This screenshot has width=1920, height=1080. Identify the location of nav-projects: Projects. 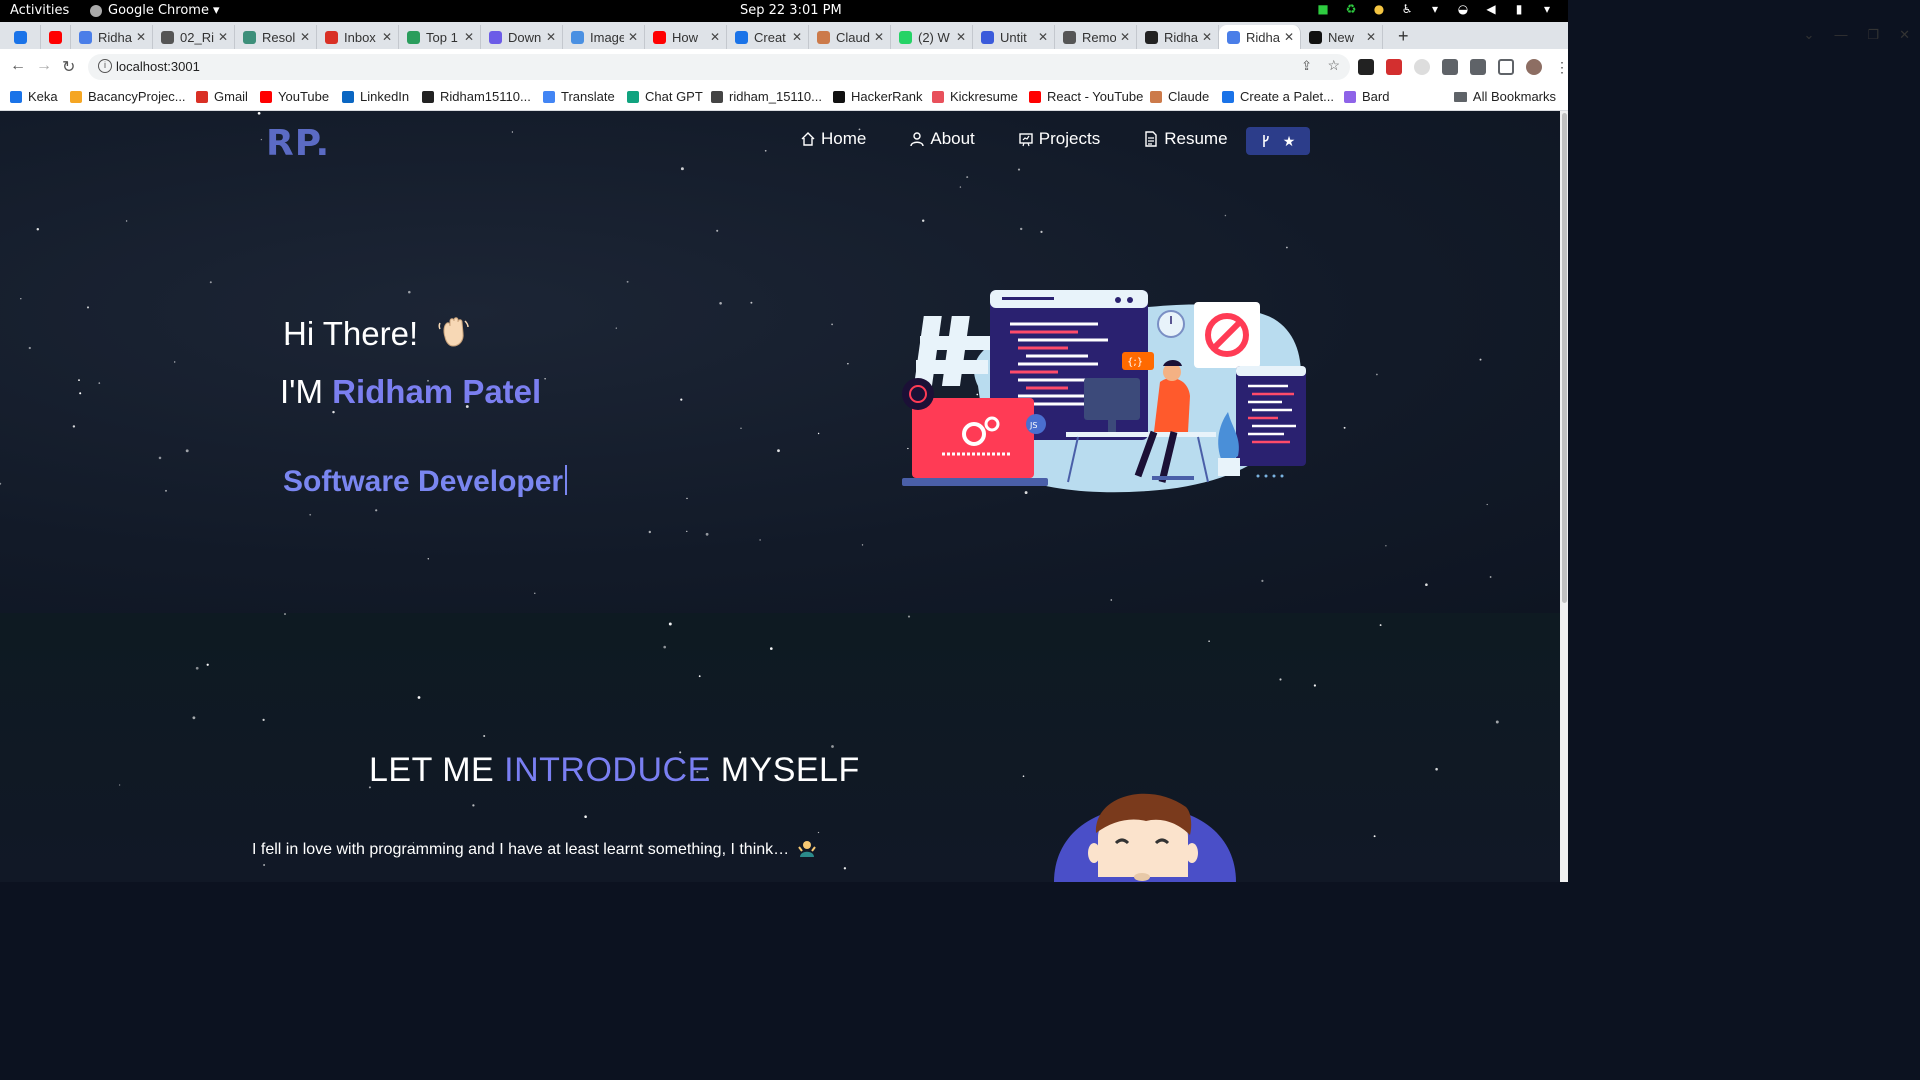
(1059, 139).